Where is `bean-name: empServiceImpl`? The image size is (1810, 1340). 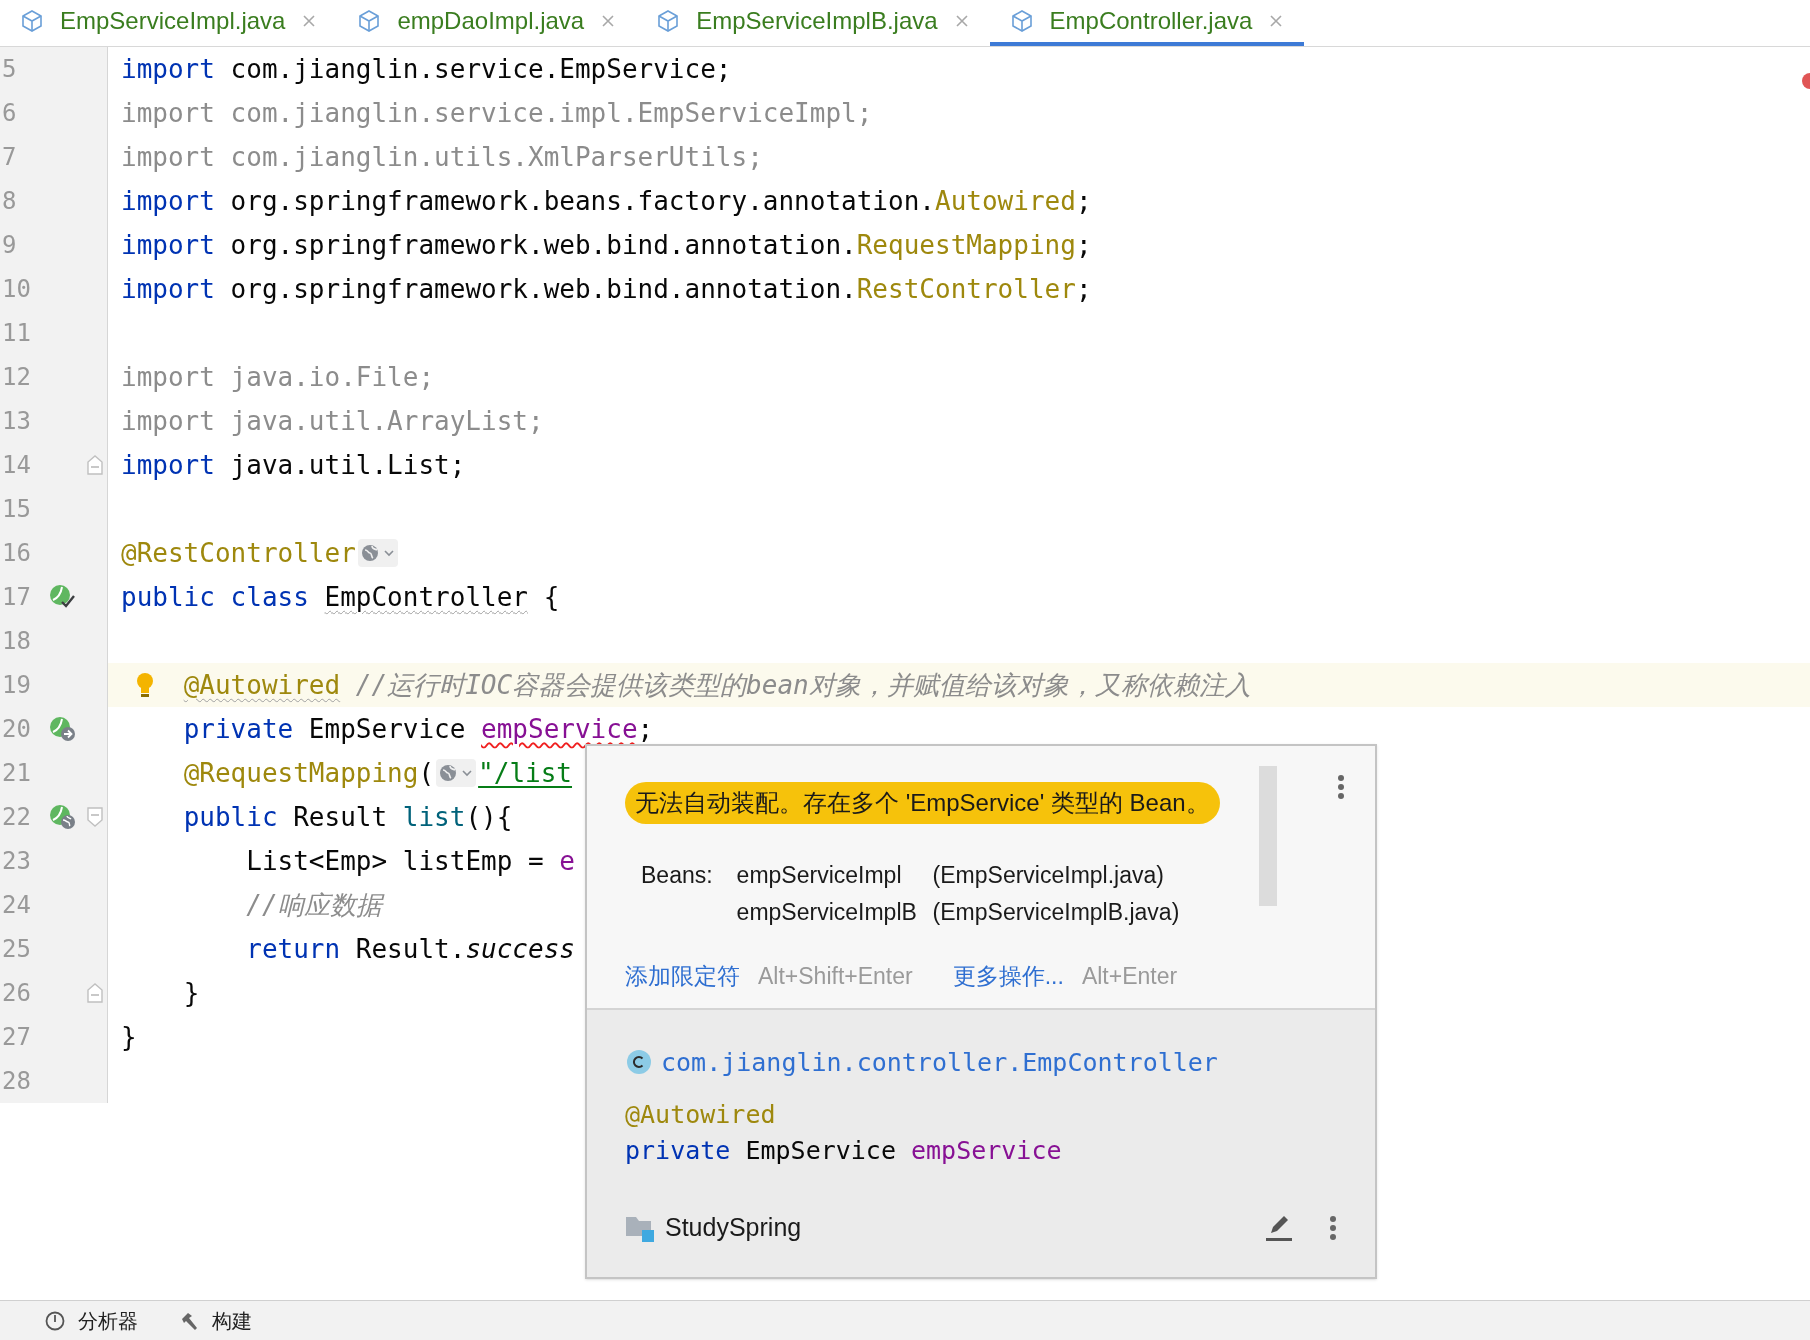
bean-name: empServiceImpl is located at coordinates (819, 875).